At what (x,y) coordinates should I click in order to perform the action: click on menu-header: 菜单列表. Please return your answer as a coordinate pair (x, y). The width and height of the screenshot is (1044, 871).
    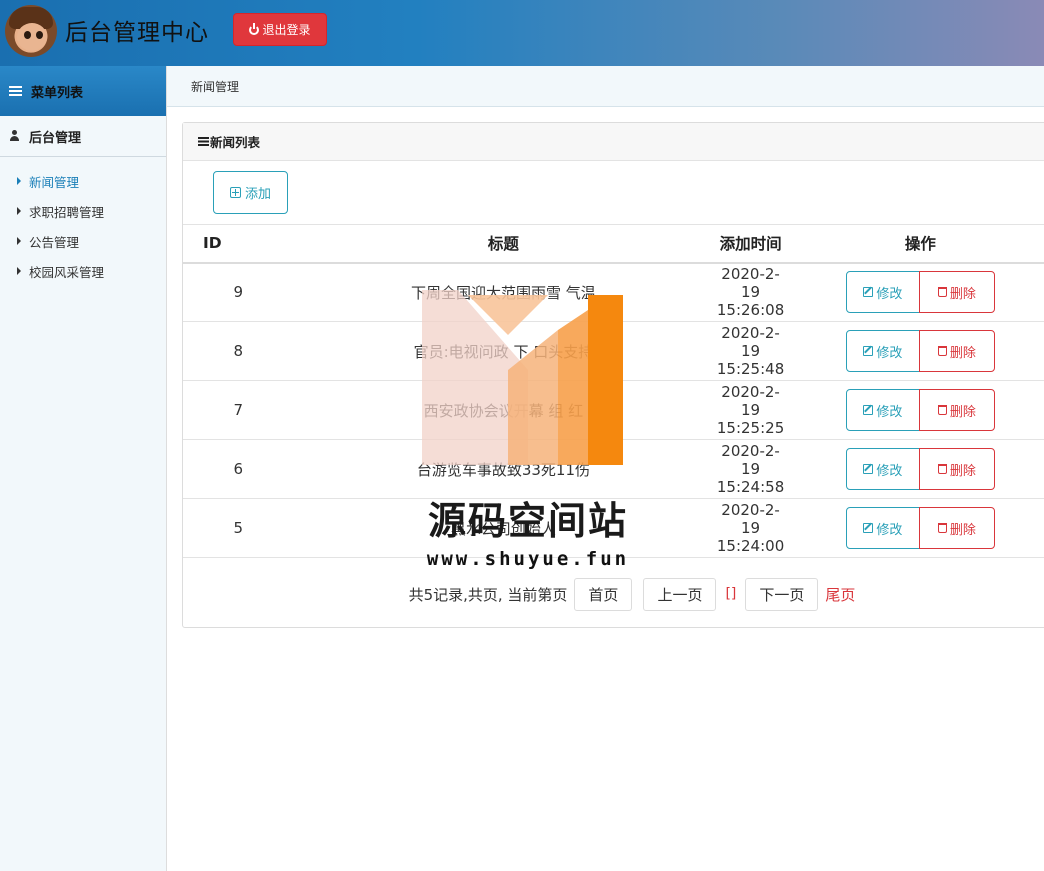
    Looking at the image, I should click on (83, 91).